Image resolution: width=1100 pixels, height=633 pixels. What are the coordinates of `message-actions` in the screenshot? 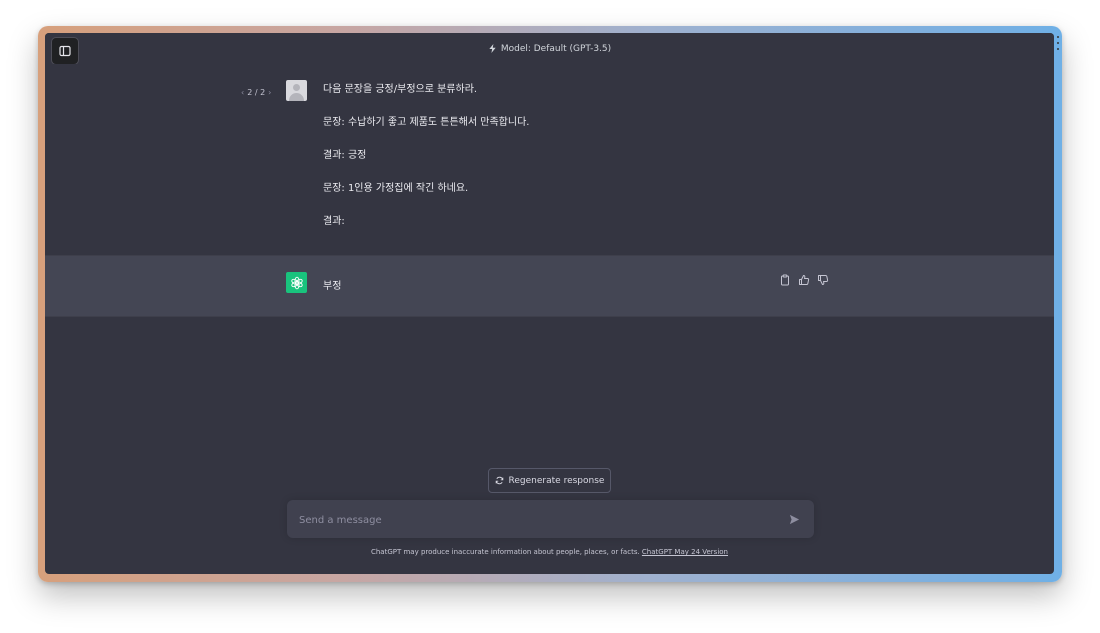 It's located at (804, 280).